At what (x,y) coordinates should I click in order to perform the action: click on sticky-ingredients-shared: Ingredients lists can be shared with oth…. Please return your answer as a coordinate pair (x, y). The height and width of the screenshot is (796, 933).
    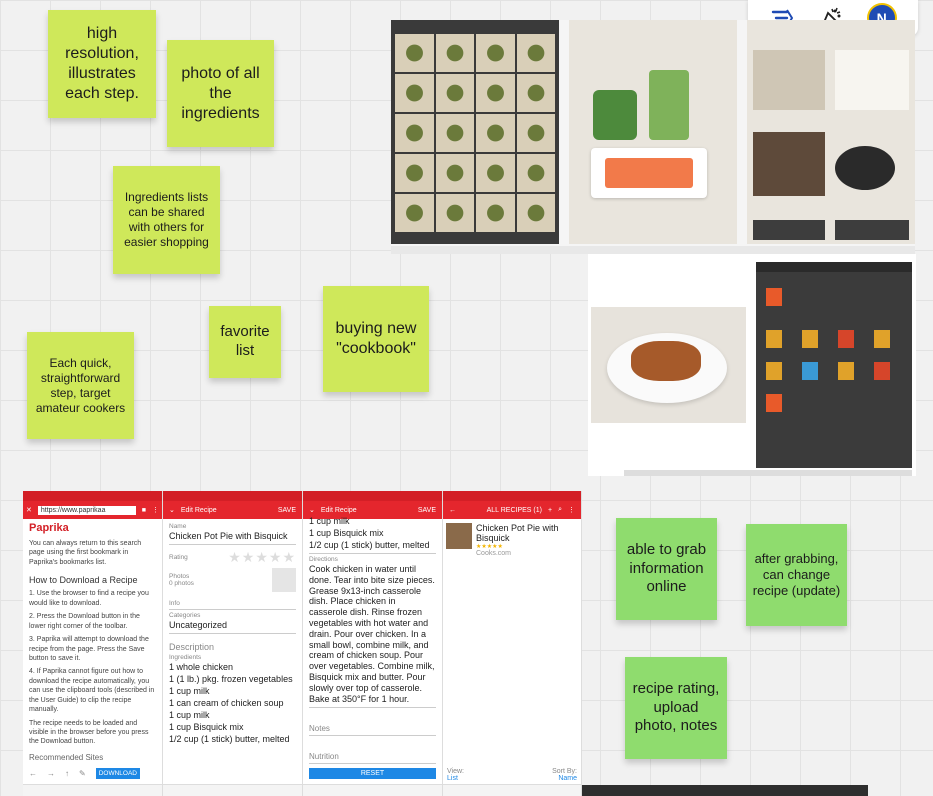
    Looking at the image, I should click on (166, 220).